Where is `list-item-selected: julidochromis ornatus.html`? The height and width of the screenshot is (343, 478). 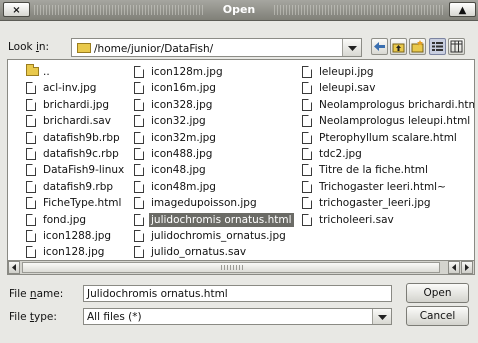 list-item-selected: julidochromis ornatus.html is located at coordinates (219, 220).